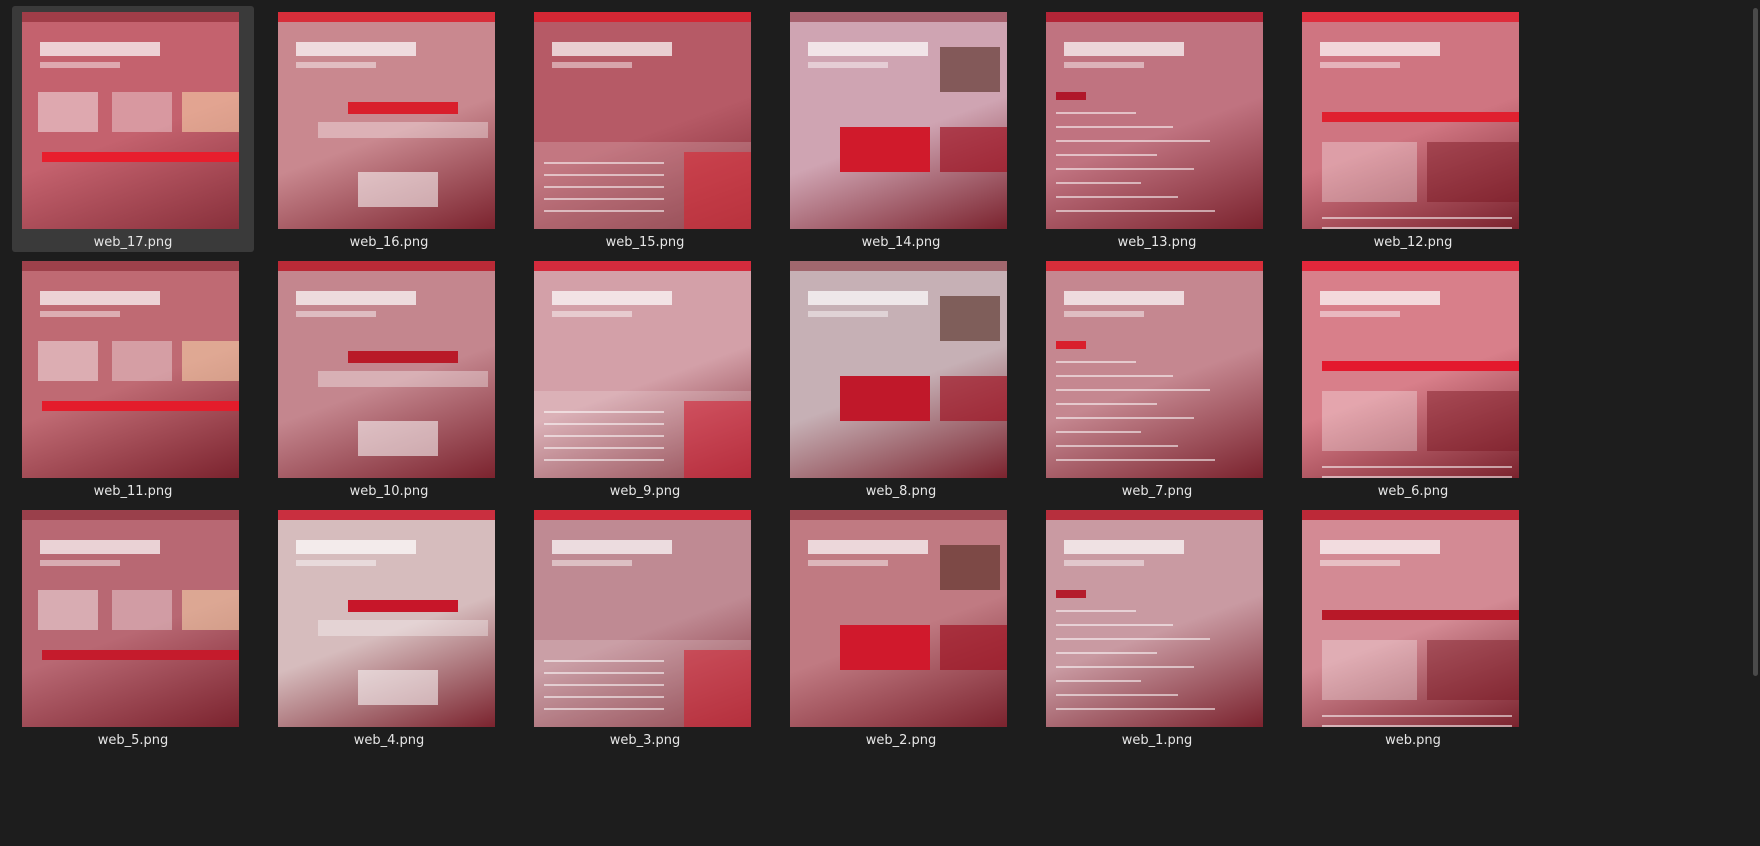 This screenshot has height=846, width=1760. I want to click on file-tile: web_12.png, so click(1413, 129).